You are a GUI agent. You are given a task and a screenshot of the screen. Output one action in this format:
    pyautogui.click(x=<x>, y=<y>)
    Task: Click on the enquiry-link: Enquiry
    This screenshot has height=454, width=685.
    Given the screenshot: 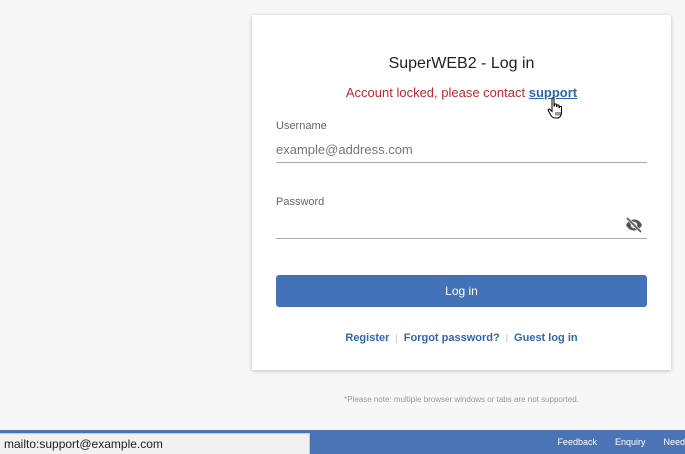 What is the action you would take?
    pyautogui.click(x=630, y=442)
    